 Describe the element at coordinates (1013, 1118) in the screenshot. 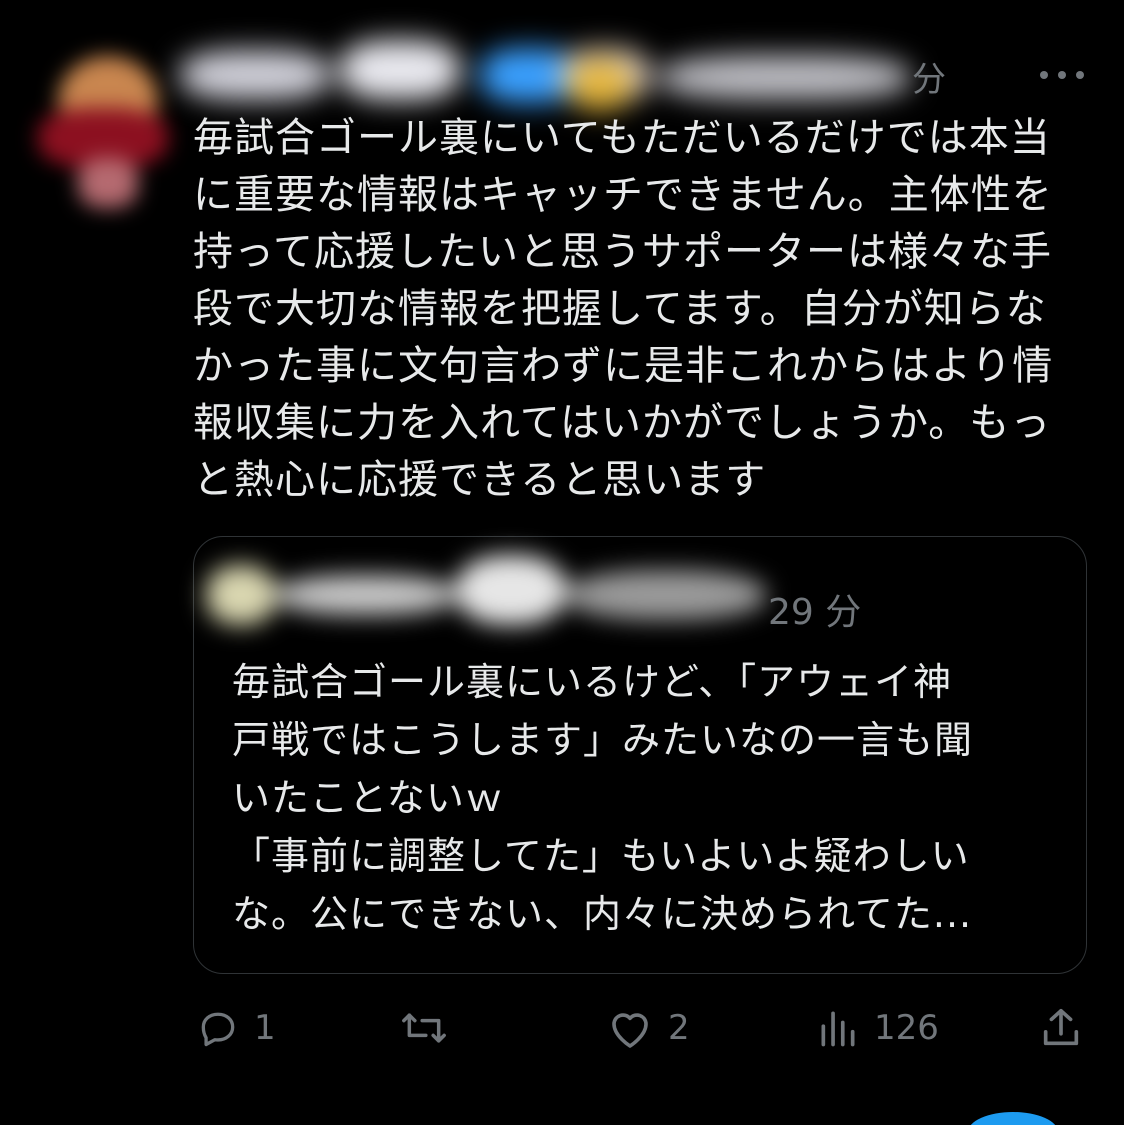

I see `floating-compose-button` at that location.